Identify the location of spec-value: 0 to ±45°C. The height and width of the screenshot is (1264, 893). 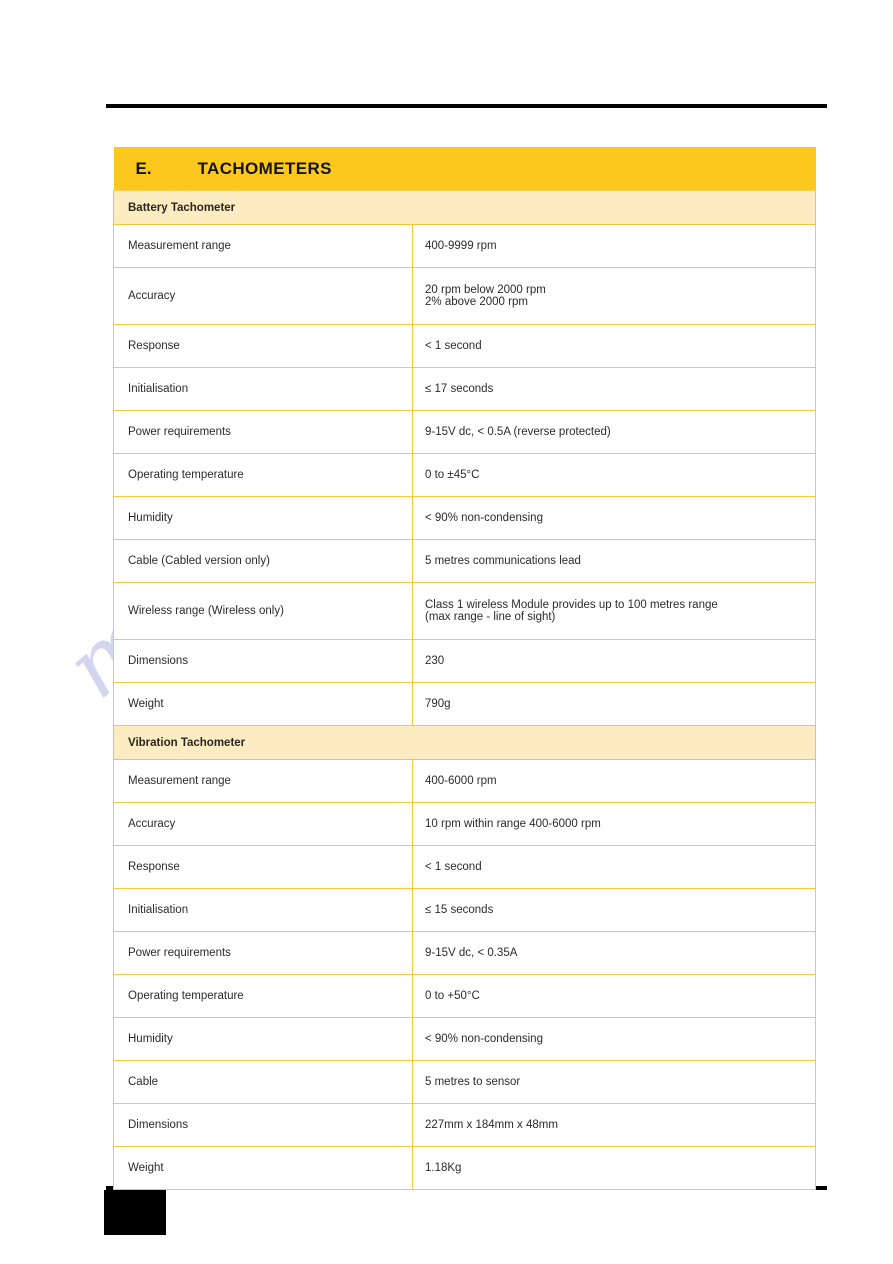
(614, 475).